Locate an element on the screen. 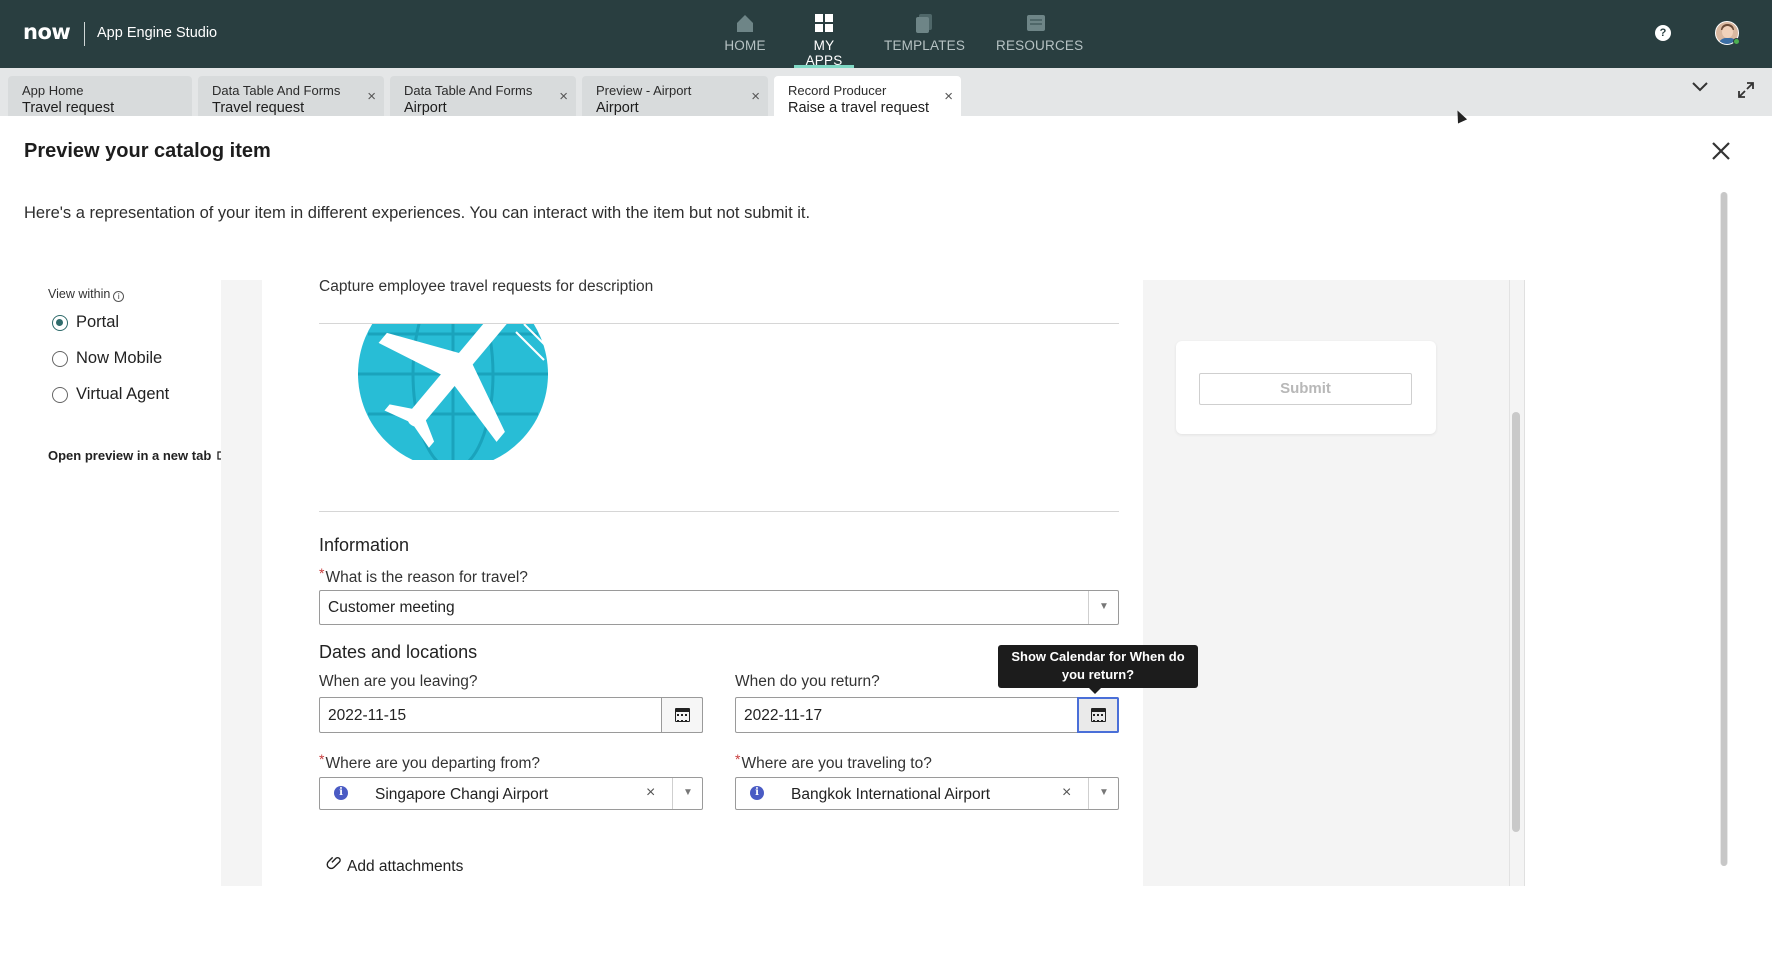 The image size is (1772, 976). departing-value: Singapore Changi Airport is located at coordinates (462, 794).